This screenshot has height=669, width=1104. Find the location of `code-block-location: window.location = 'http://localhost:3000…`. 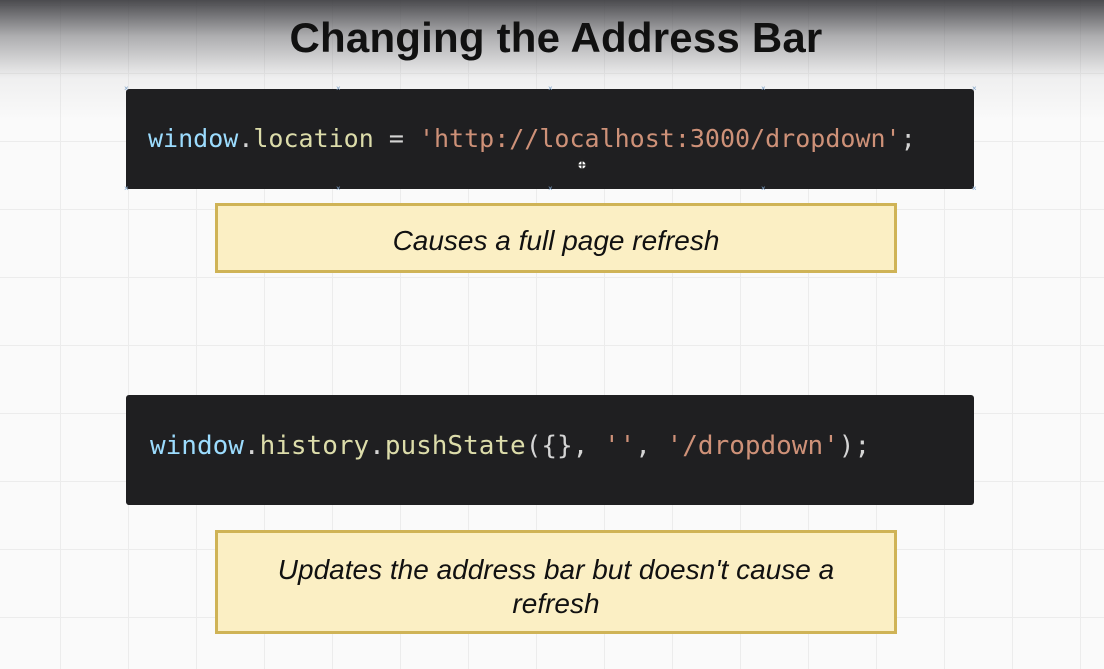

code-block-location: window.location = 'http://localhost:3000… is located at coordinates (550, 139).